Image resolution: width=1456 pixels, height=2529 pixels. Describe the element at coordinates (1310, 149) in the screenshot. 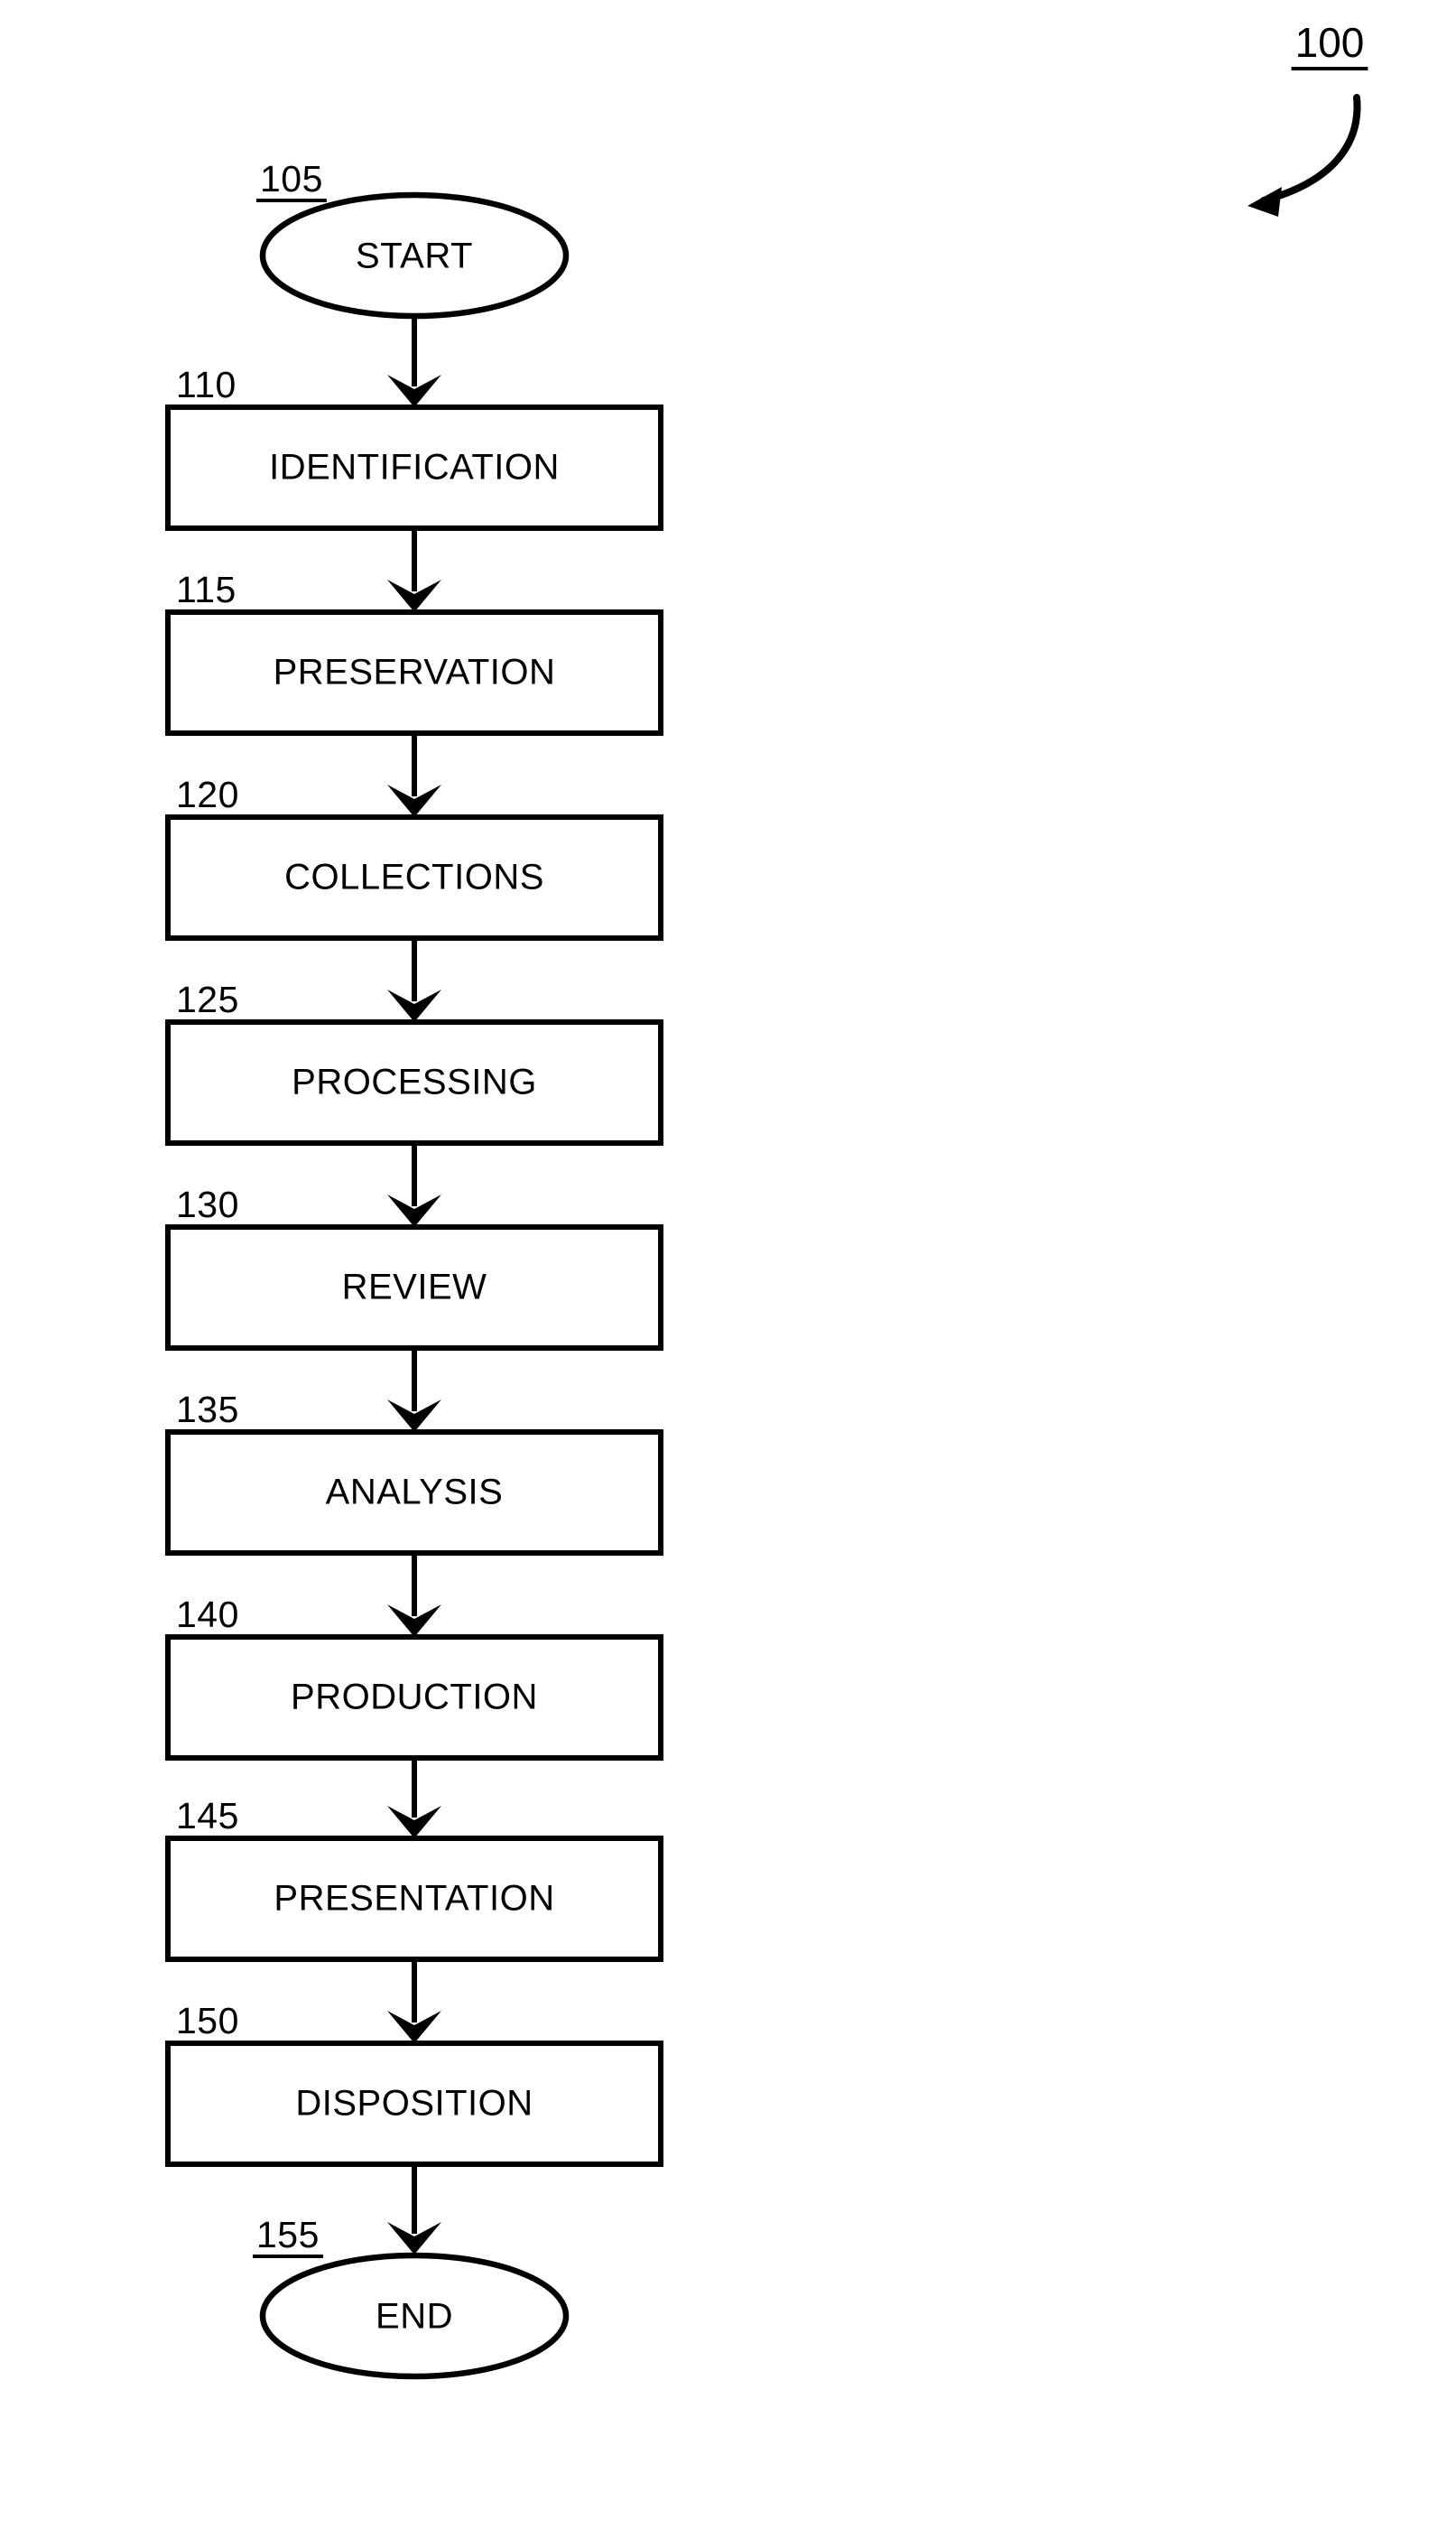

I see `curved-arrow-icon` at that location.